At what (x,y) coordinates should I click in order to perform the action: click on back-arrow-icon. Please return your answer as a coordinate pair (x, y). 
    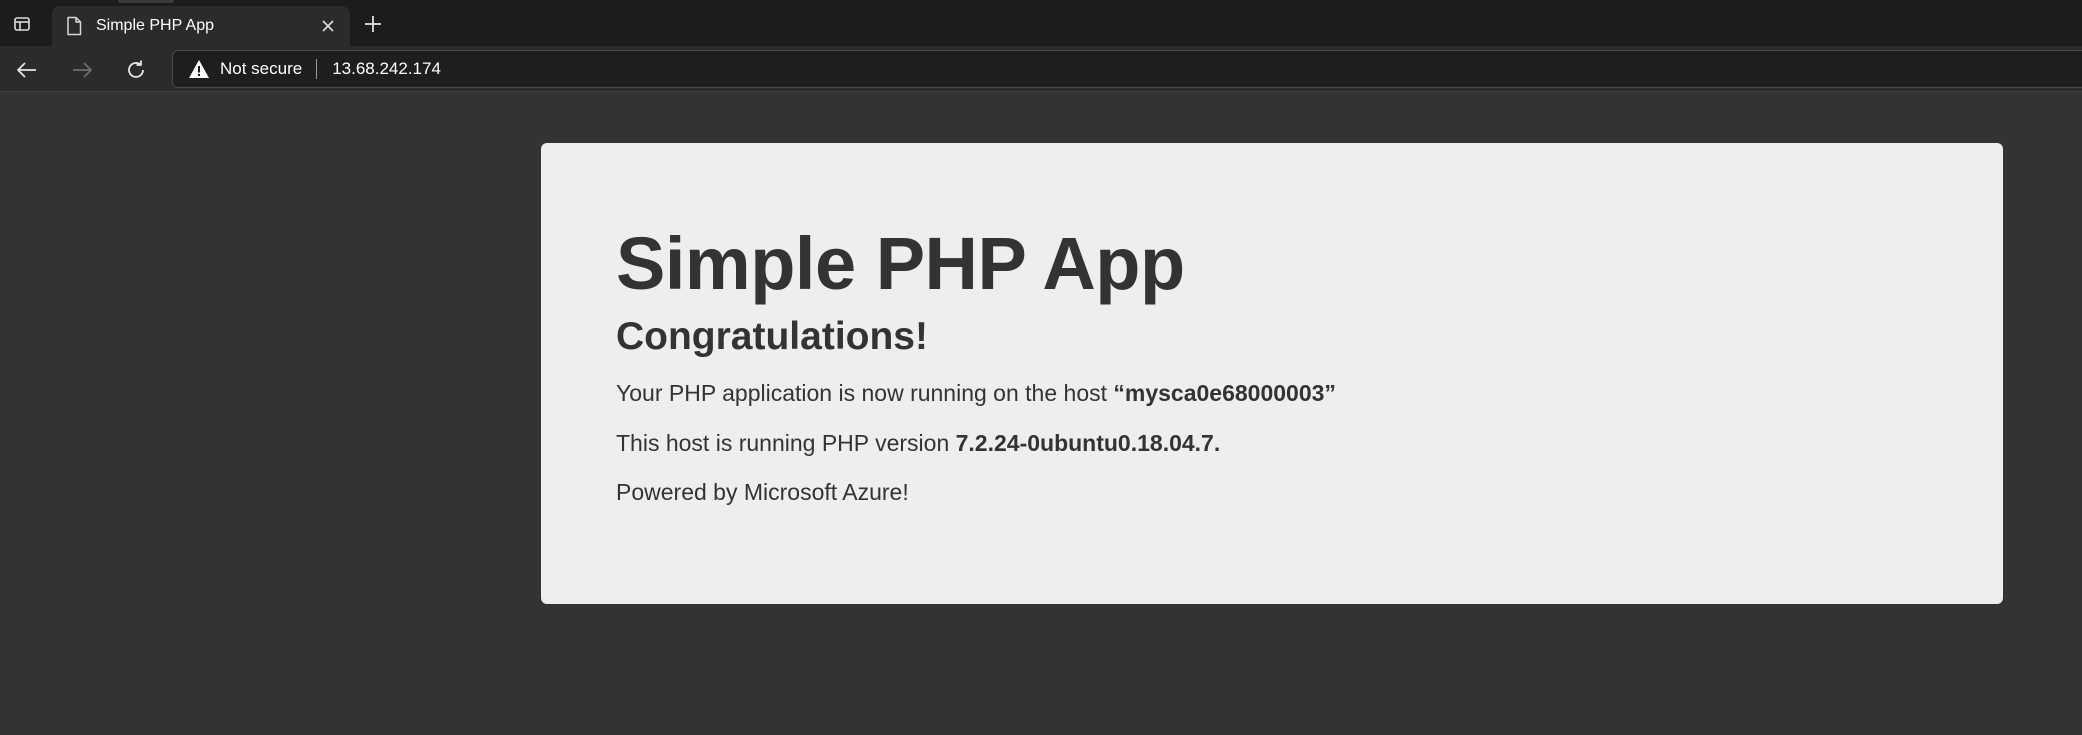
    Looking at the image, I should click on (27, 70).